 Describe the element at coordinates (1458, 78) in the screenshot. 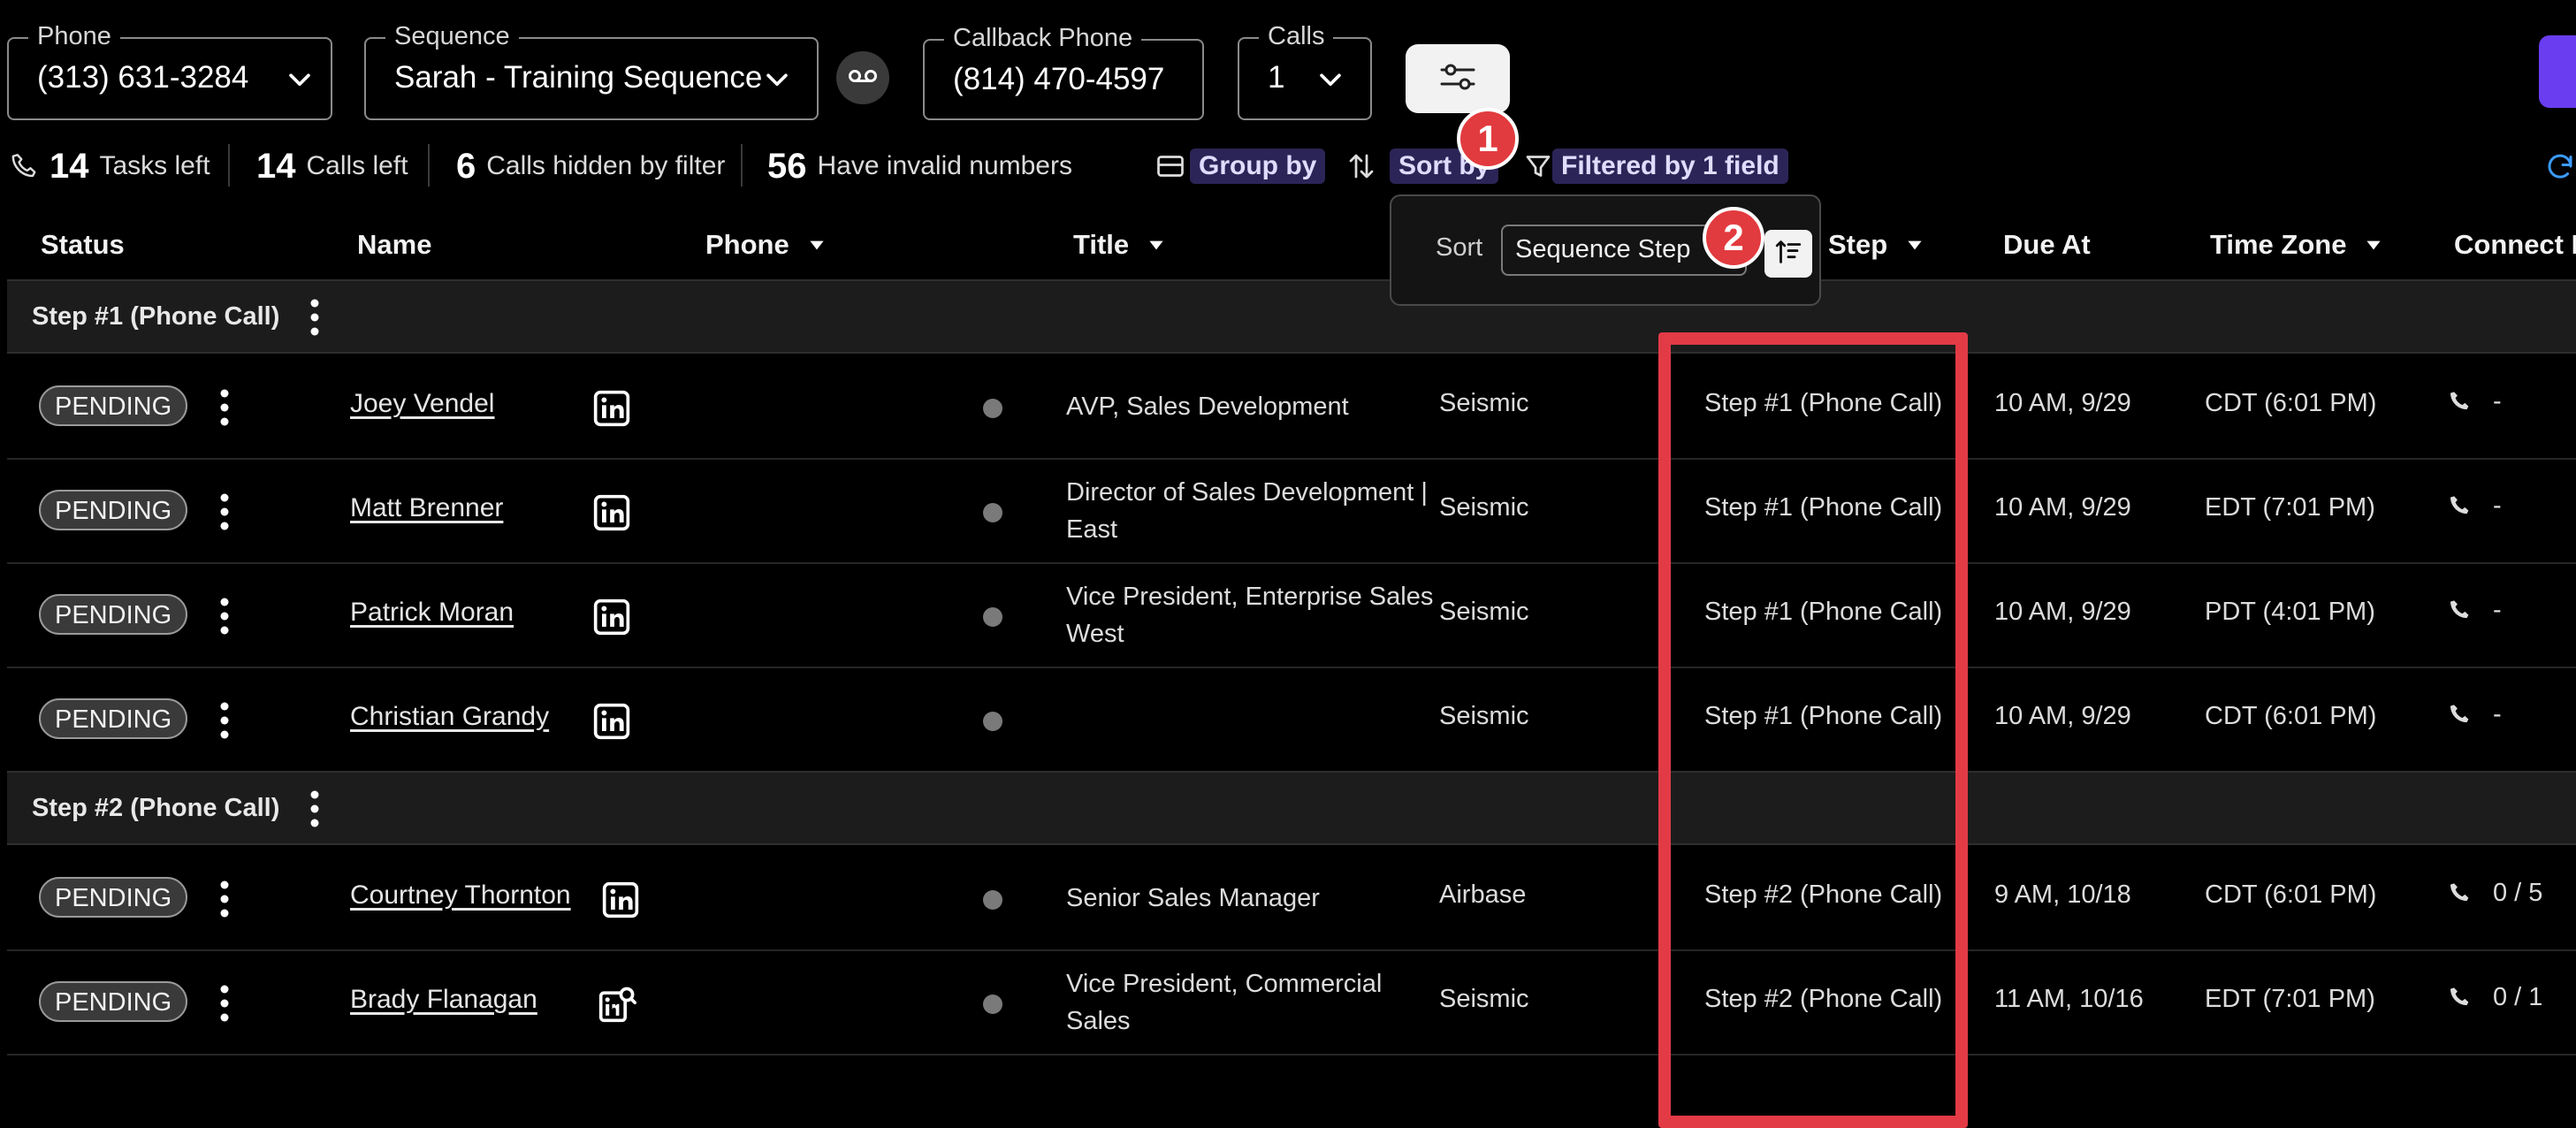

I see `settings-sliders-button` at that location.